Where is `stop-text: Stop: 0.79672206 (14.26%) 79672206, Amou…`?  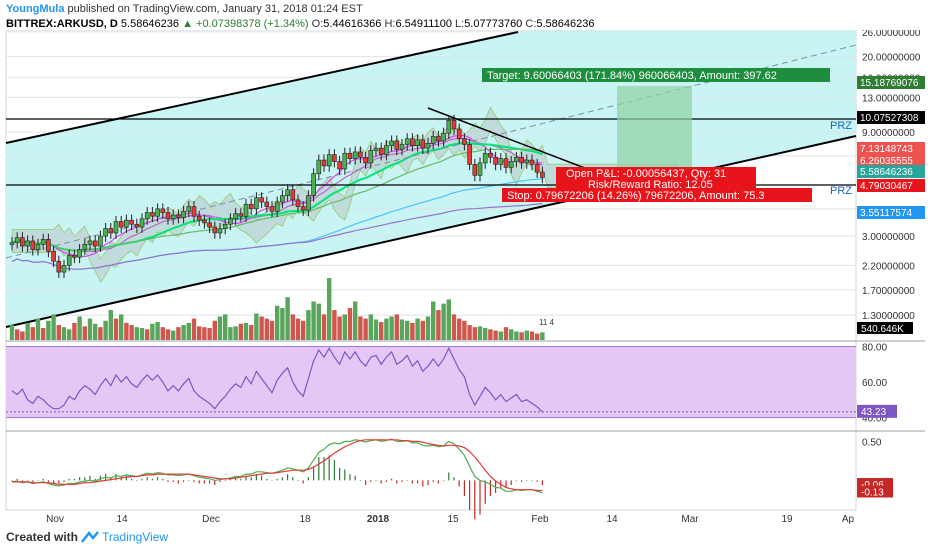 stop-text: Stop: 0.79672206 (14.26%) 79672206, Amou… is located at coordinates (635, 196).